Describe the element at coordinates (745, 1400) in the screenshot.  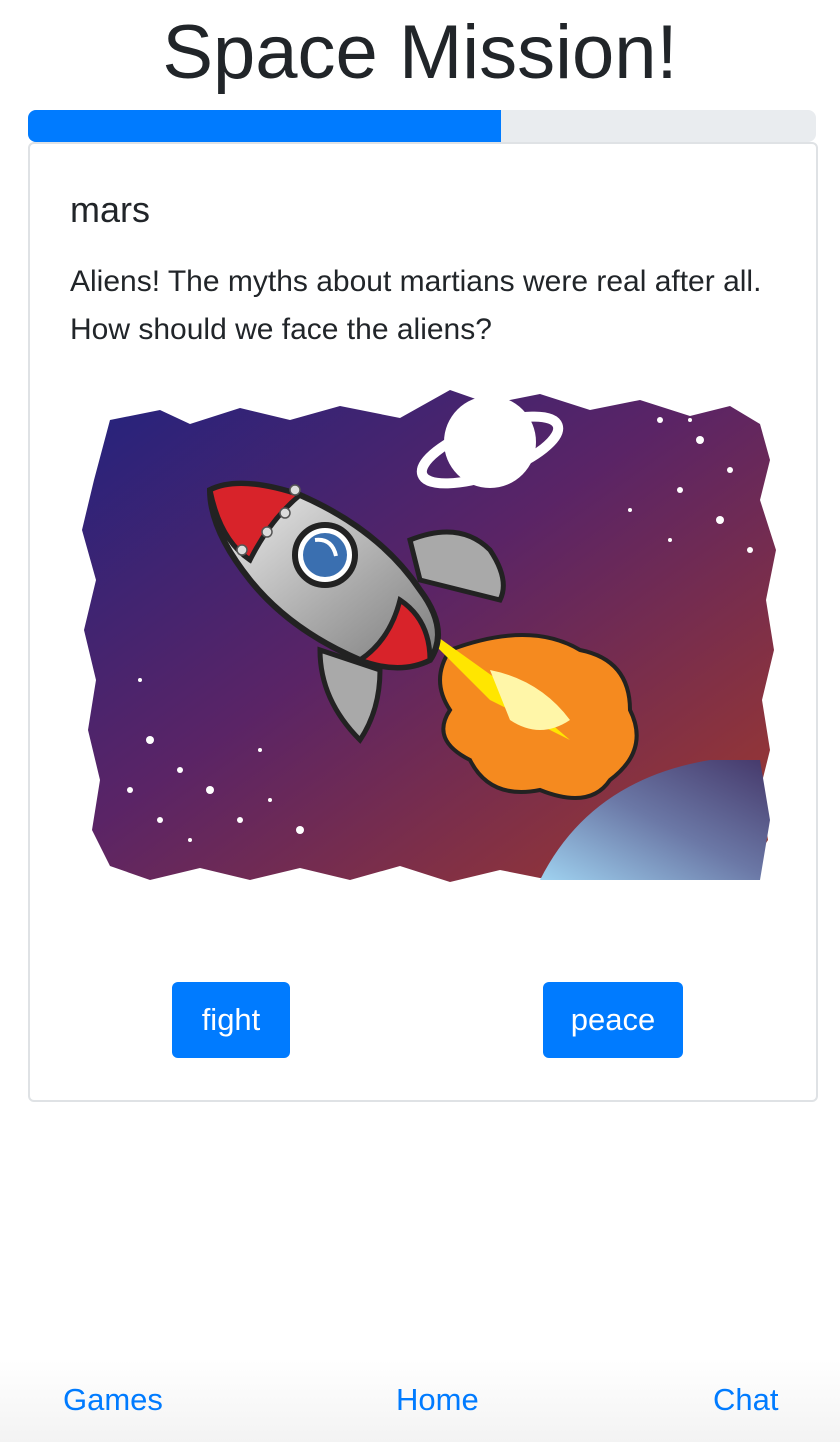
I see `nav-chat-link: Chat` at that location.